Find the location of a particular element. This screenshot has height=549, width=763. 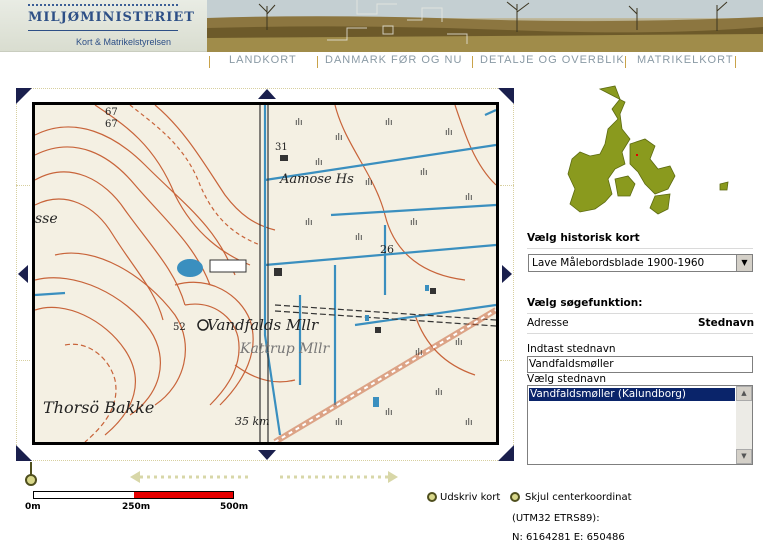

nav-item-detalje-og-overblik: DETALJE OG OVERBLIK is located at coordinates (552, 60).